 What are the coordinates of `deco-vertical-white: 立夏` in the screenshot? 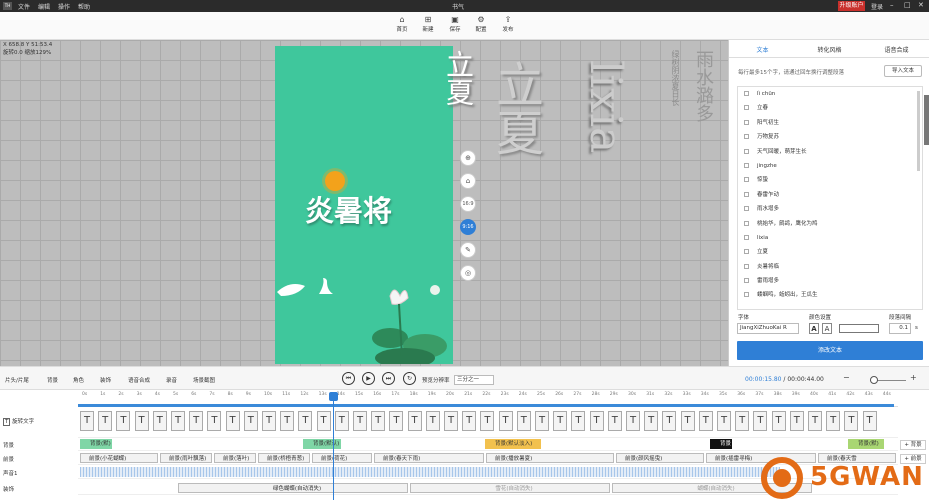 It's located at (460, 90).